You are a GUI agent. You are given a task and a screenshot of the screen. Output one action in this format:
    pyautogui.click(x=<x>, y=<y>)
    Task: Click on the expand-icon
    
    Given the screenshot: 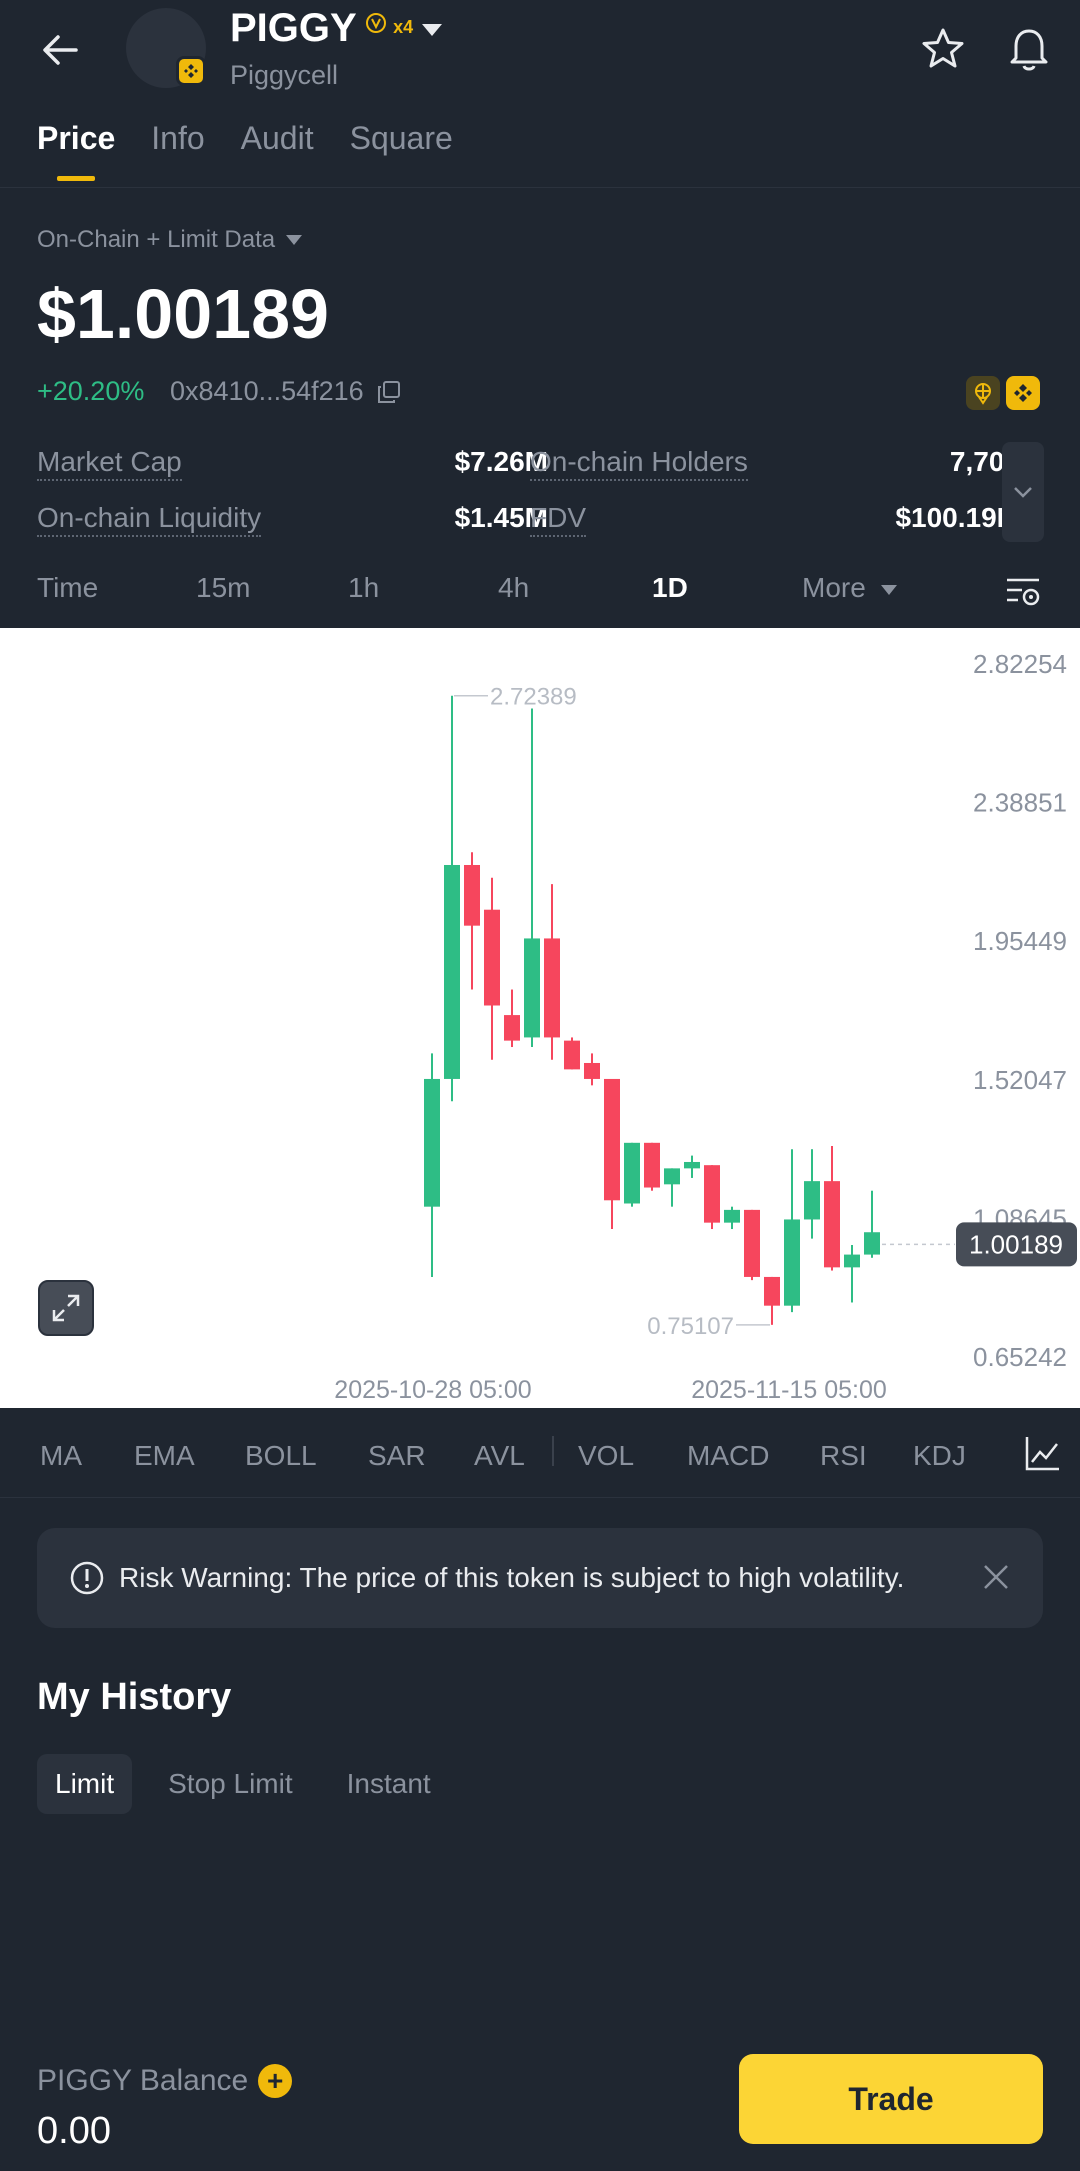 What is the action you would take?
    pyautogui.click(x=66, y=1308)
    